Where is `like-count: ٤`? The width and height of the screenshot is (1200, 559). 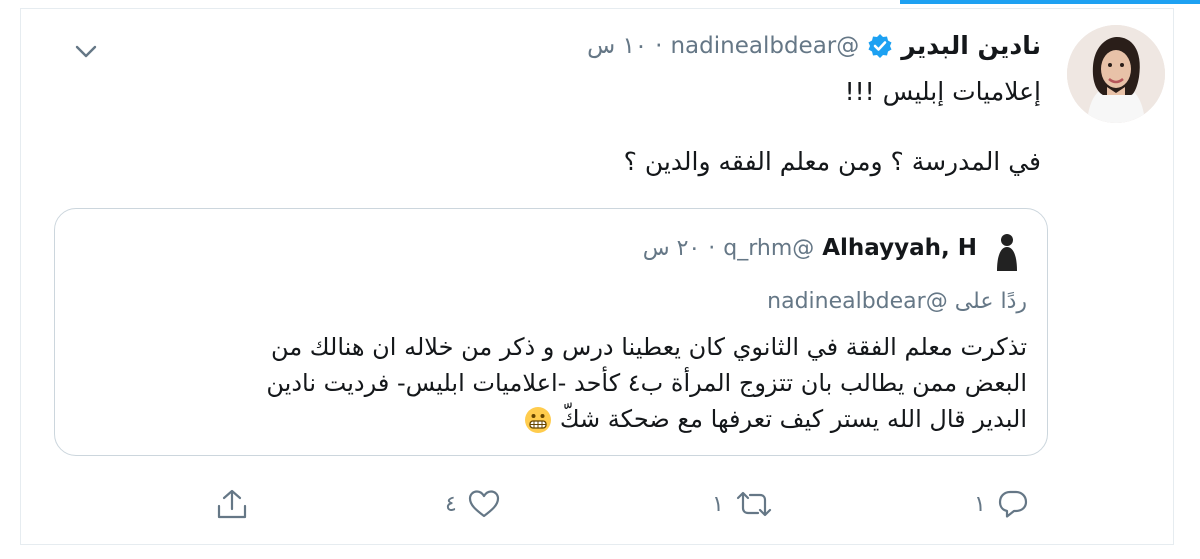
like-count: ٤ is located at coordinates (451, 504).